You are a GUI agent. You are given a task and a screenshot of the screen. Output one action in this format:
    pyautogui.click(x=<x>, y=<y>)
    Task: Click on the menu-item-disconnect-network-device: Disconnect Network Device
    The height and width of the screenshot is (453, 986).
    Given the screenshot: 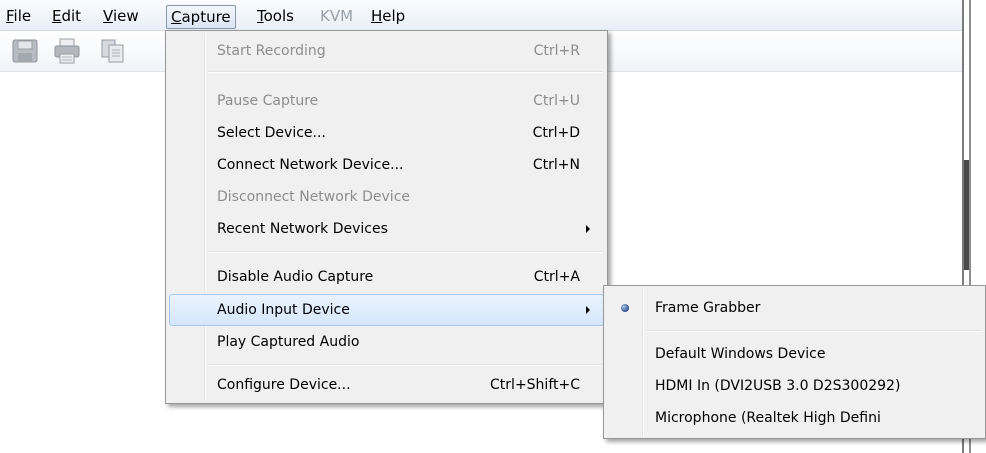 What is the action you would take?
    pyautogui.click(x=386, y=197)
    